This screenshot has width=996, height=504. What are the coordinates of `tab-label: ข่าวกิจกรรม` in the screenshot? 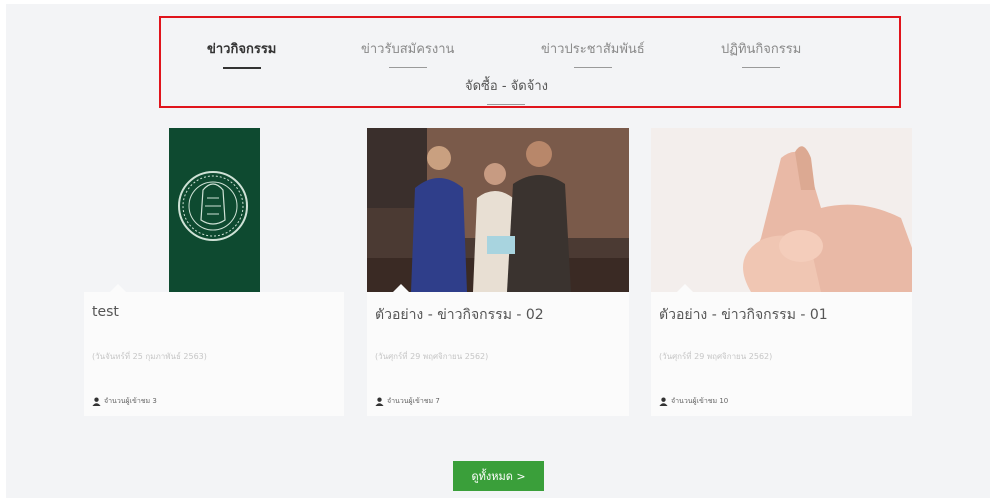 It's located at (242, 49).